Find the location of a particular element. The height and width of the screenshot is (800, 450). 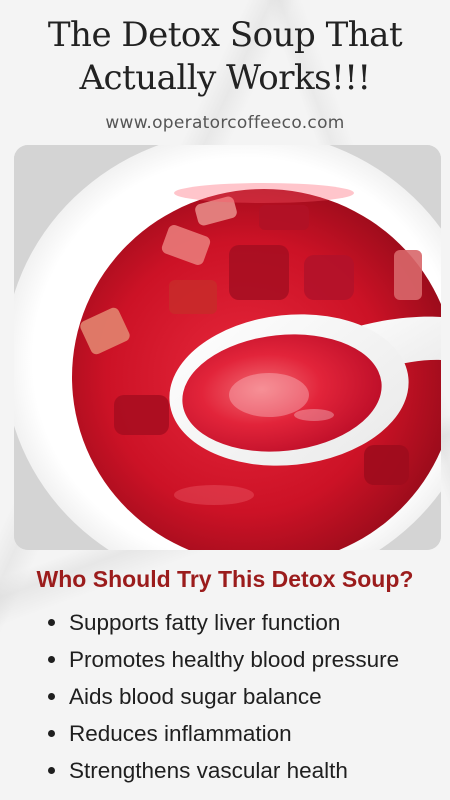

website-url: www.operatorcoffeeco.com is located at coordinates (225, 123).